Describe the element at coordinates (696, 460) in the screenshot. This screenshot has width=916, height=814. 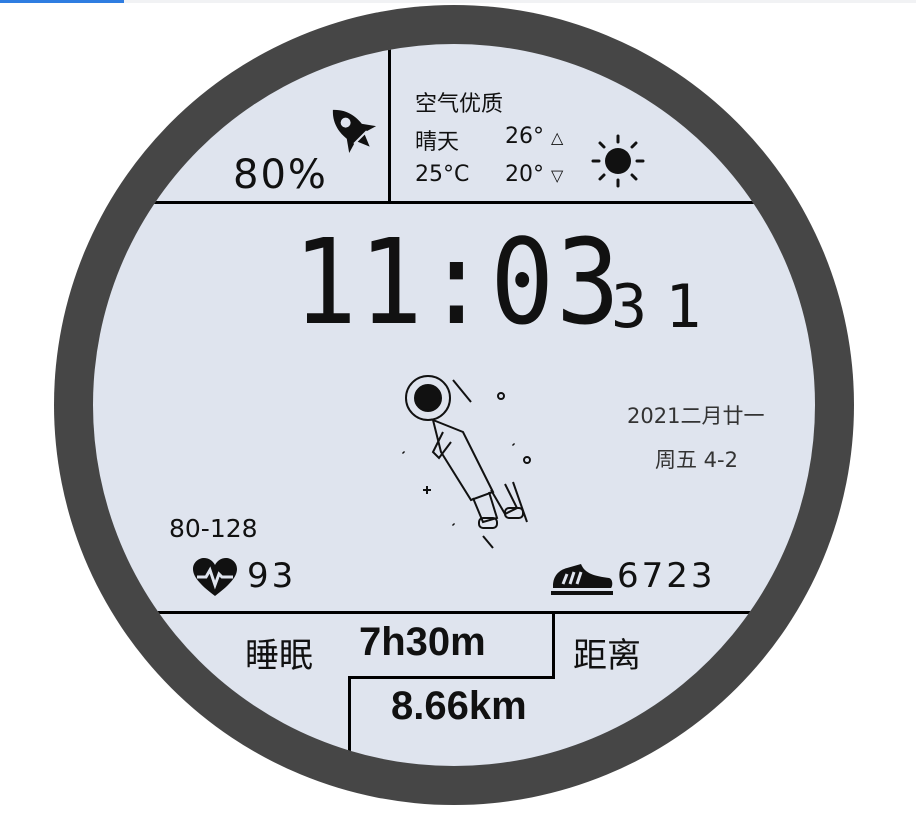
I see `weekday-date: 周五 4-2` at that location.